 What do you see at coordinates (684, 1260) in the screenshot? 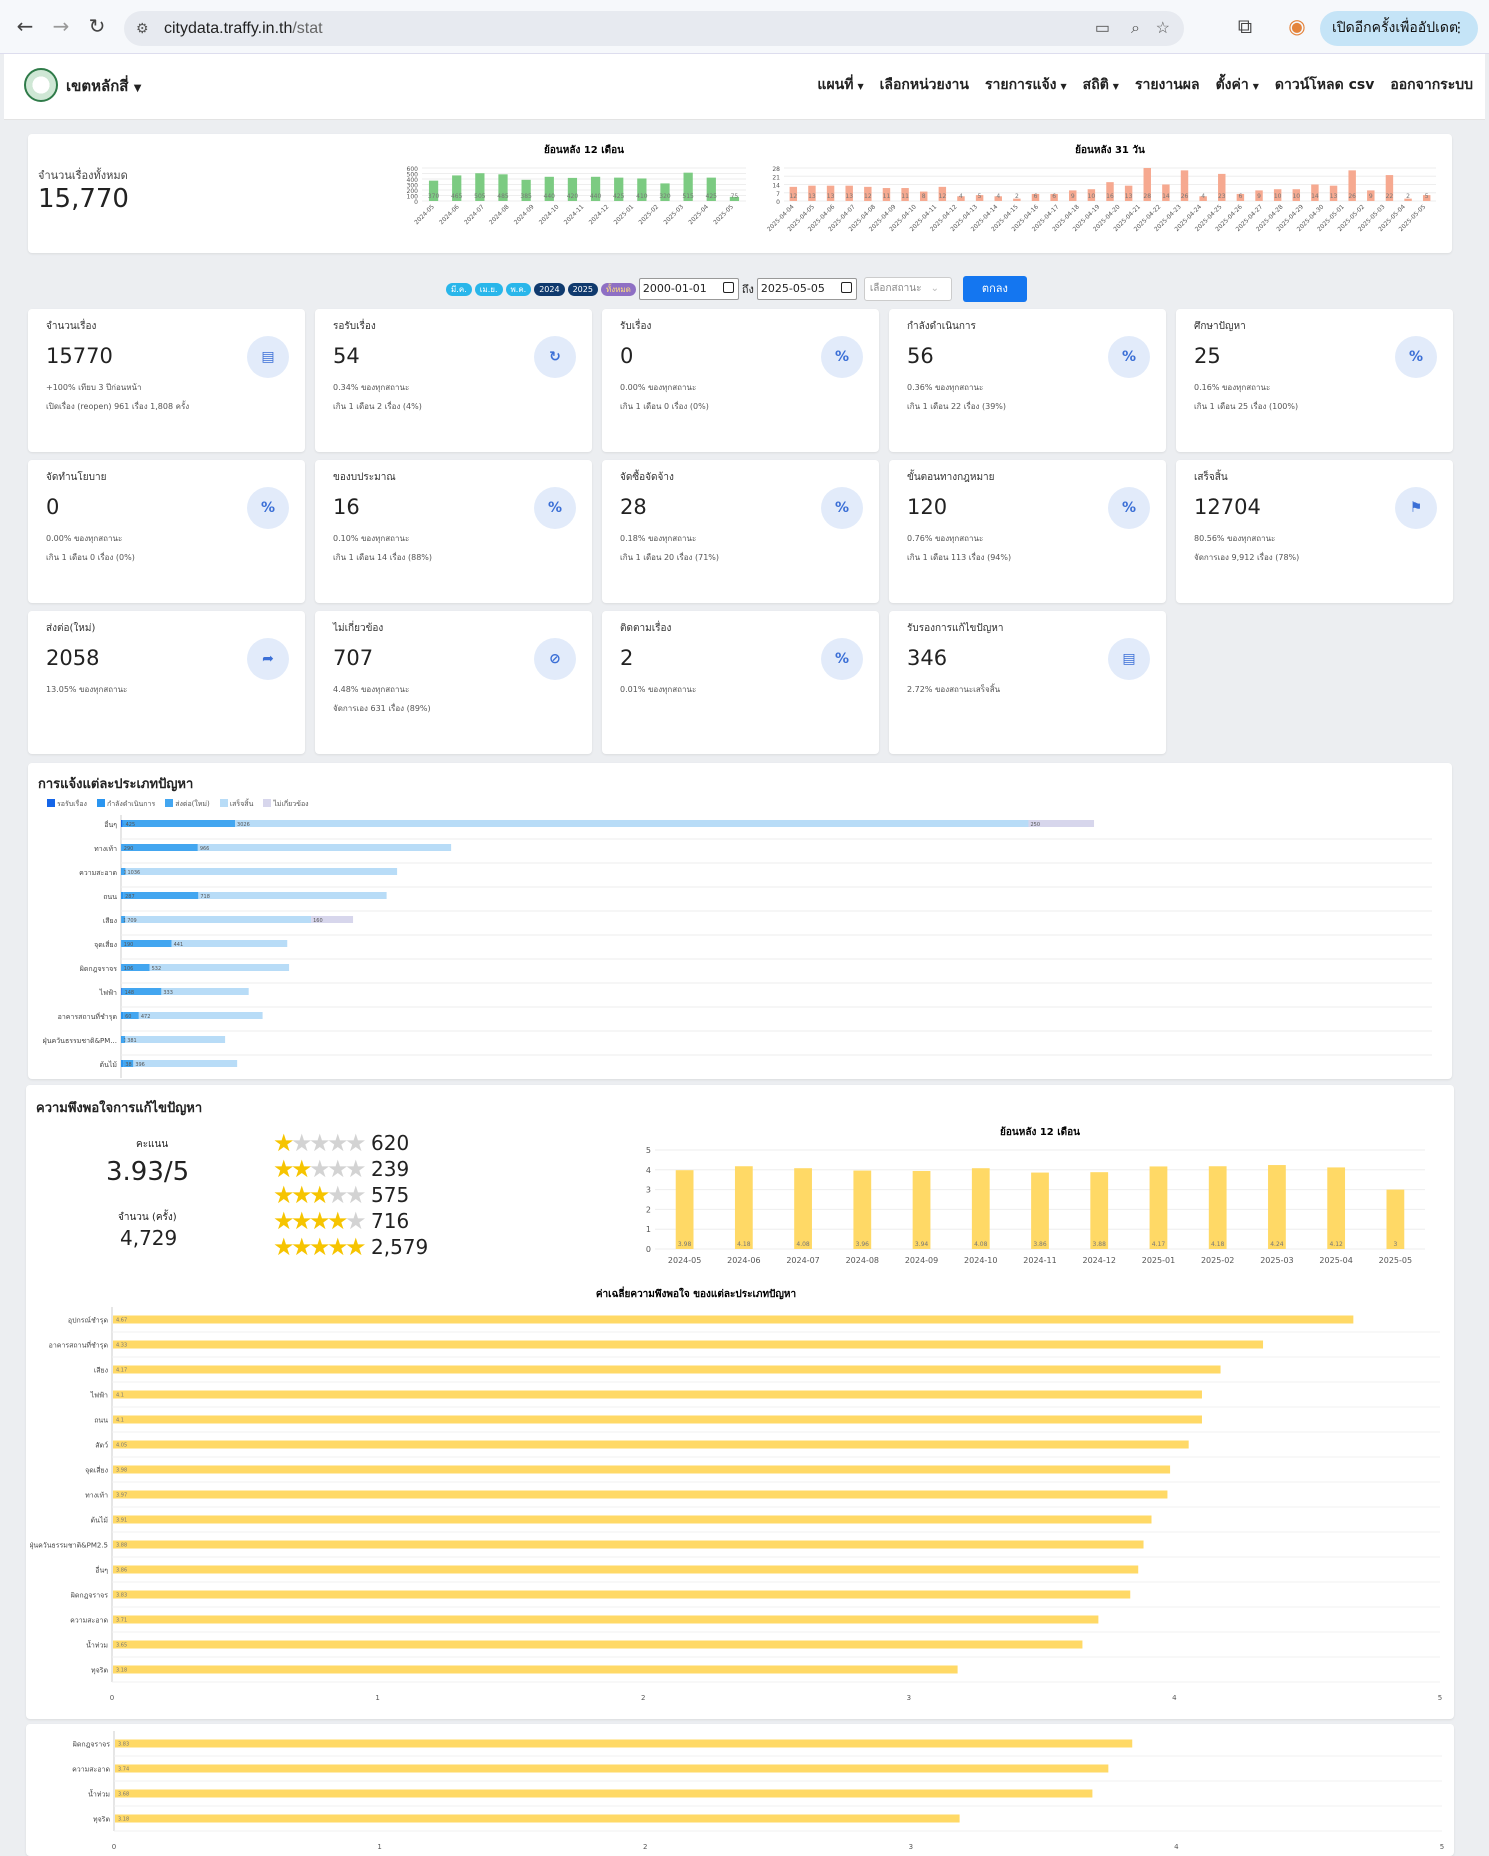
I see `x-tick-label: 2024-05` at bounding box center [684, 1260].